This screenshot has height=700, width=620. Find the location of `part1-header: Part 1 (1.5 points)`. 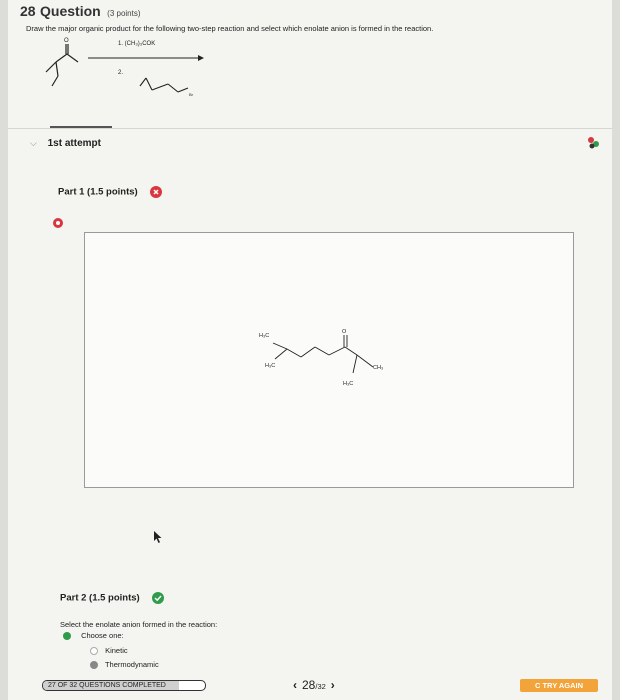

part1-header: Part 1 (1.5 points) is located at coordinates (110, 192).